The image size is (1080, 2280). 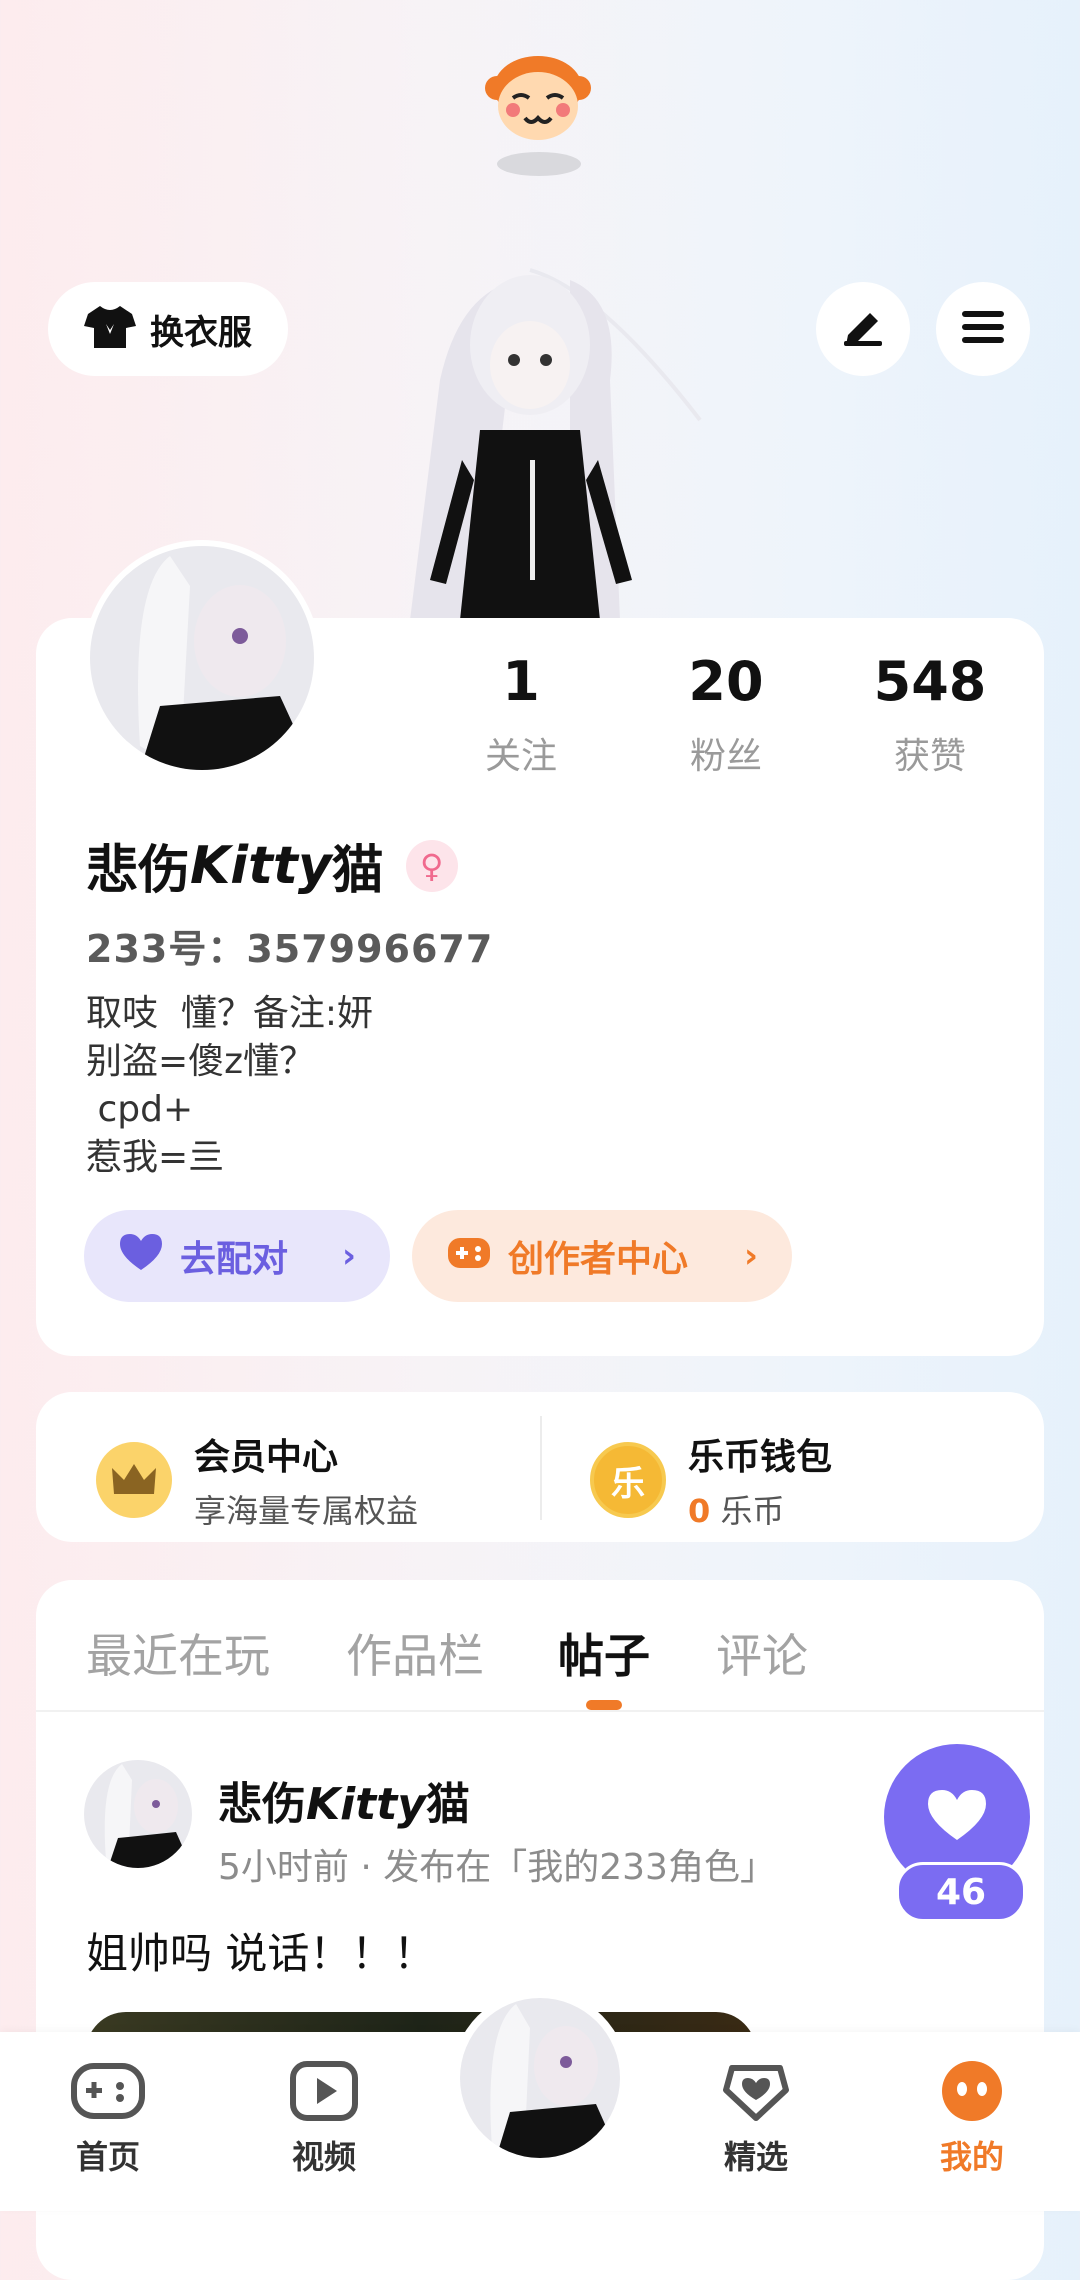 I want to click on creator-label: 创作者中心, so click(x=598, y=1259).